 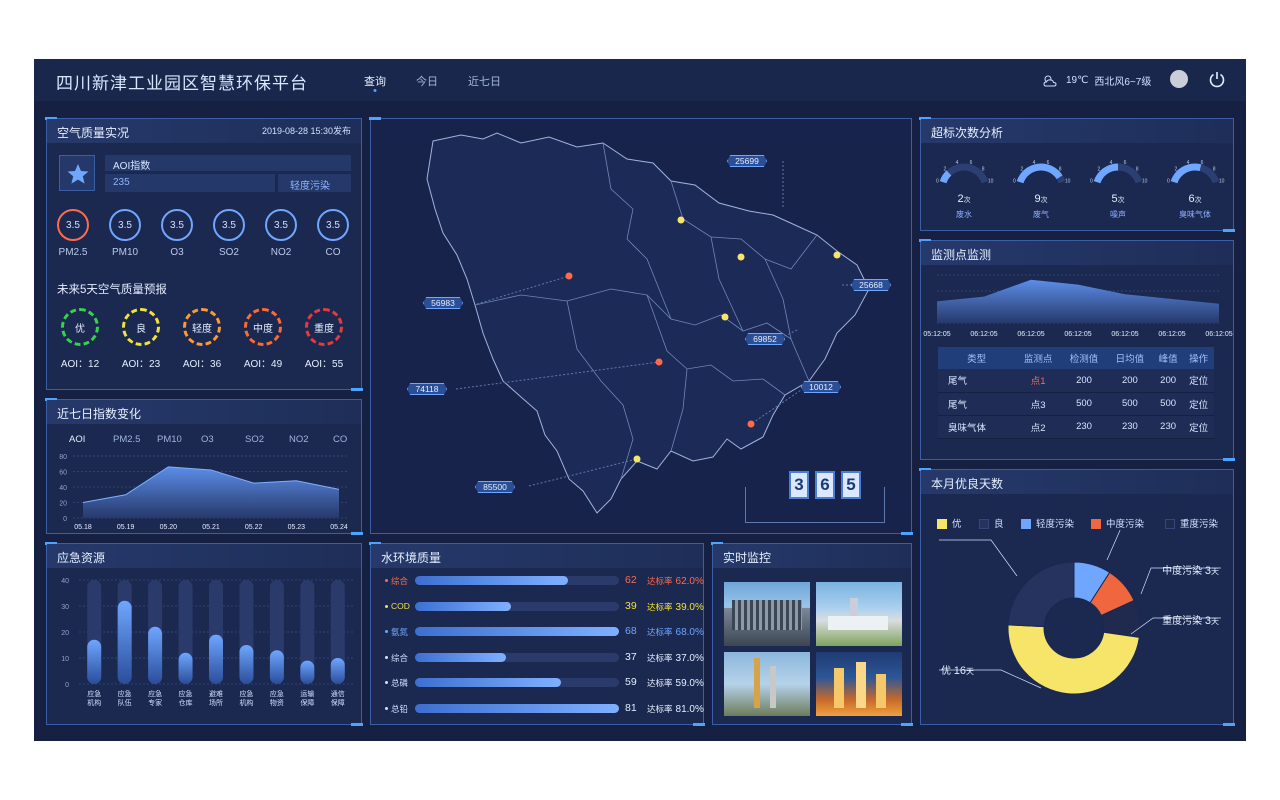 I want to click on y-tick: 40, so click(x=63, y=488).